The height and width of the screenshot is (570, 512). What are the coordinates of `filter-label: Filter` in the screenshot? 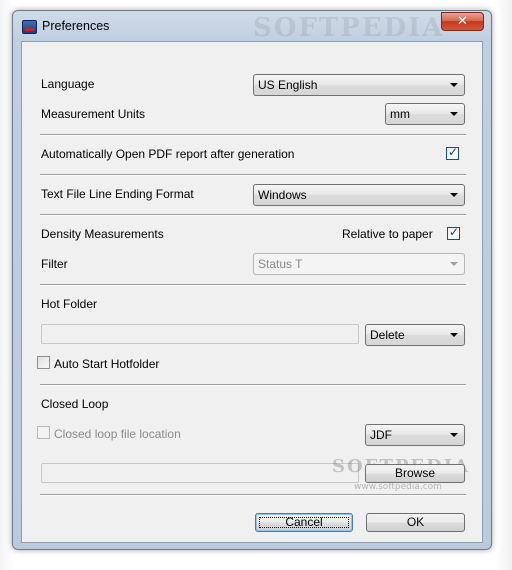 It's located at (54, 264).